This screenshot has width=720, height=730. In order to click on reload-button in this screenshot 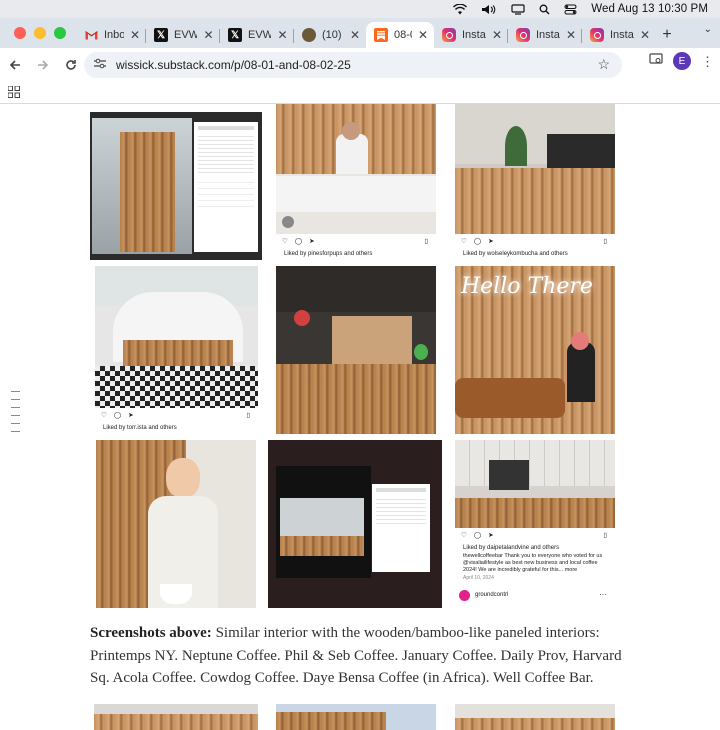, I will do `click(71, 65)`.